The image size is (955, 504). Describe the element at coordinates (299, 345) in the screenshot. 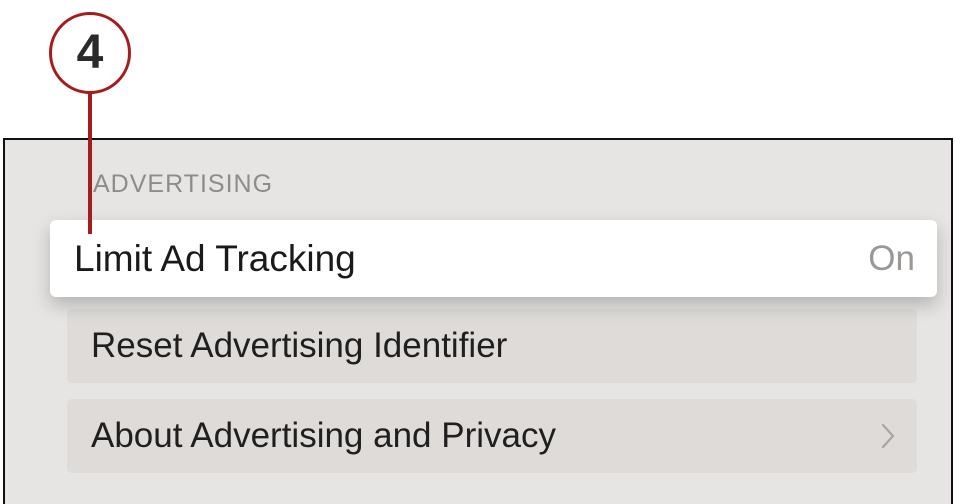

I see `reset-advertising-identifier-label: Reset Advertising Identifier` at that location.